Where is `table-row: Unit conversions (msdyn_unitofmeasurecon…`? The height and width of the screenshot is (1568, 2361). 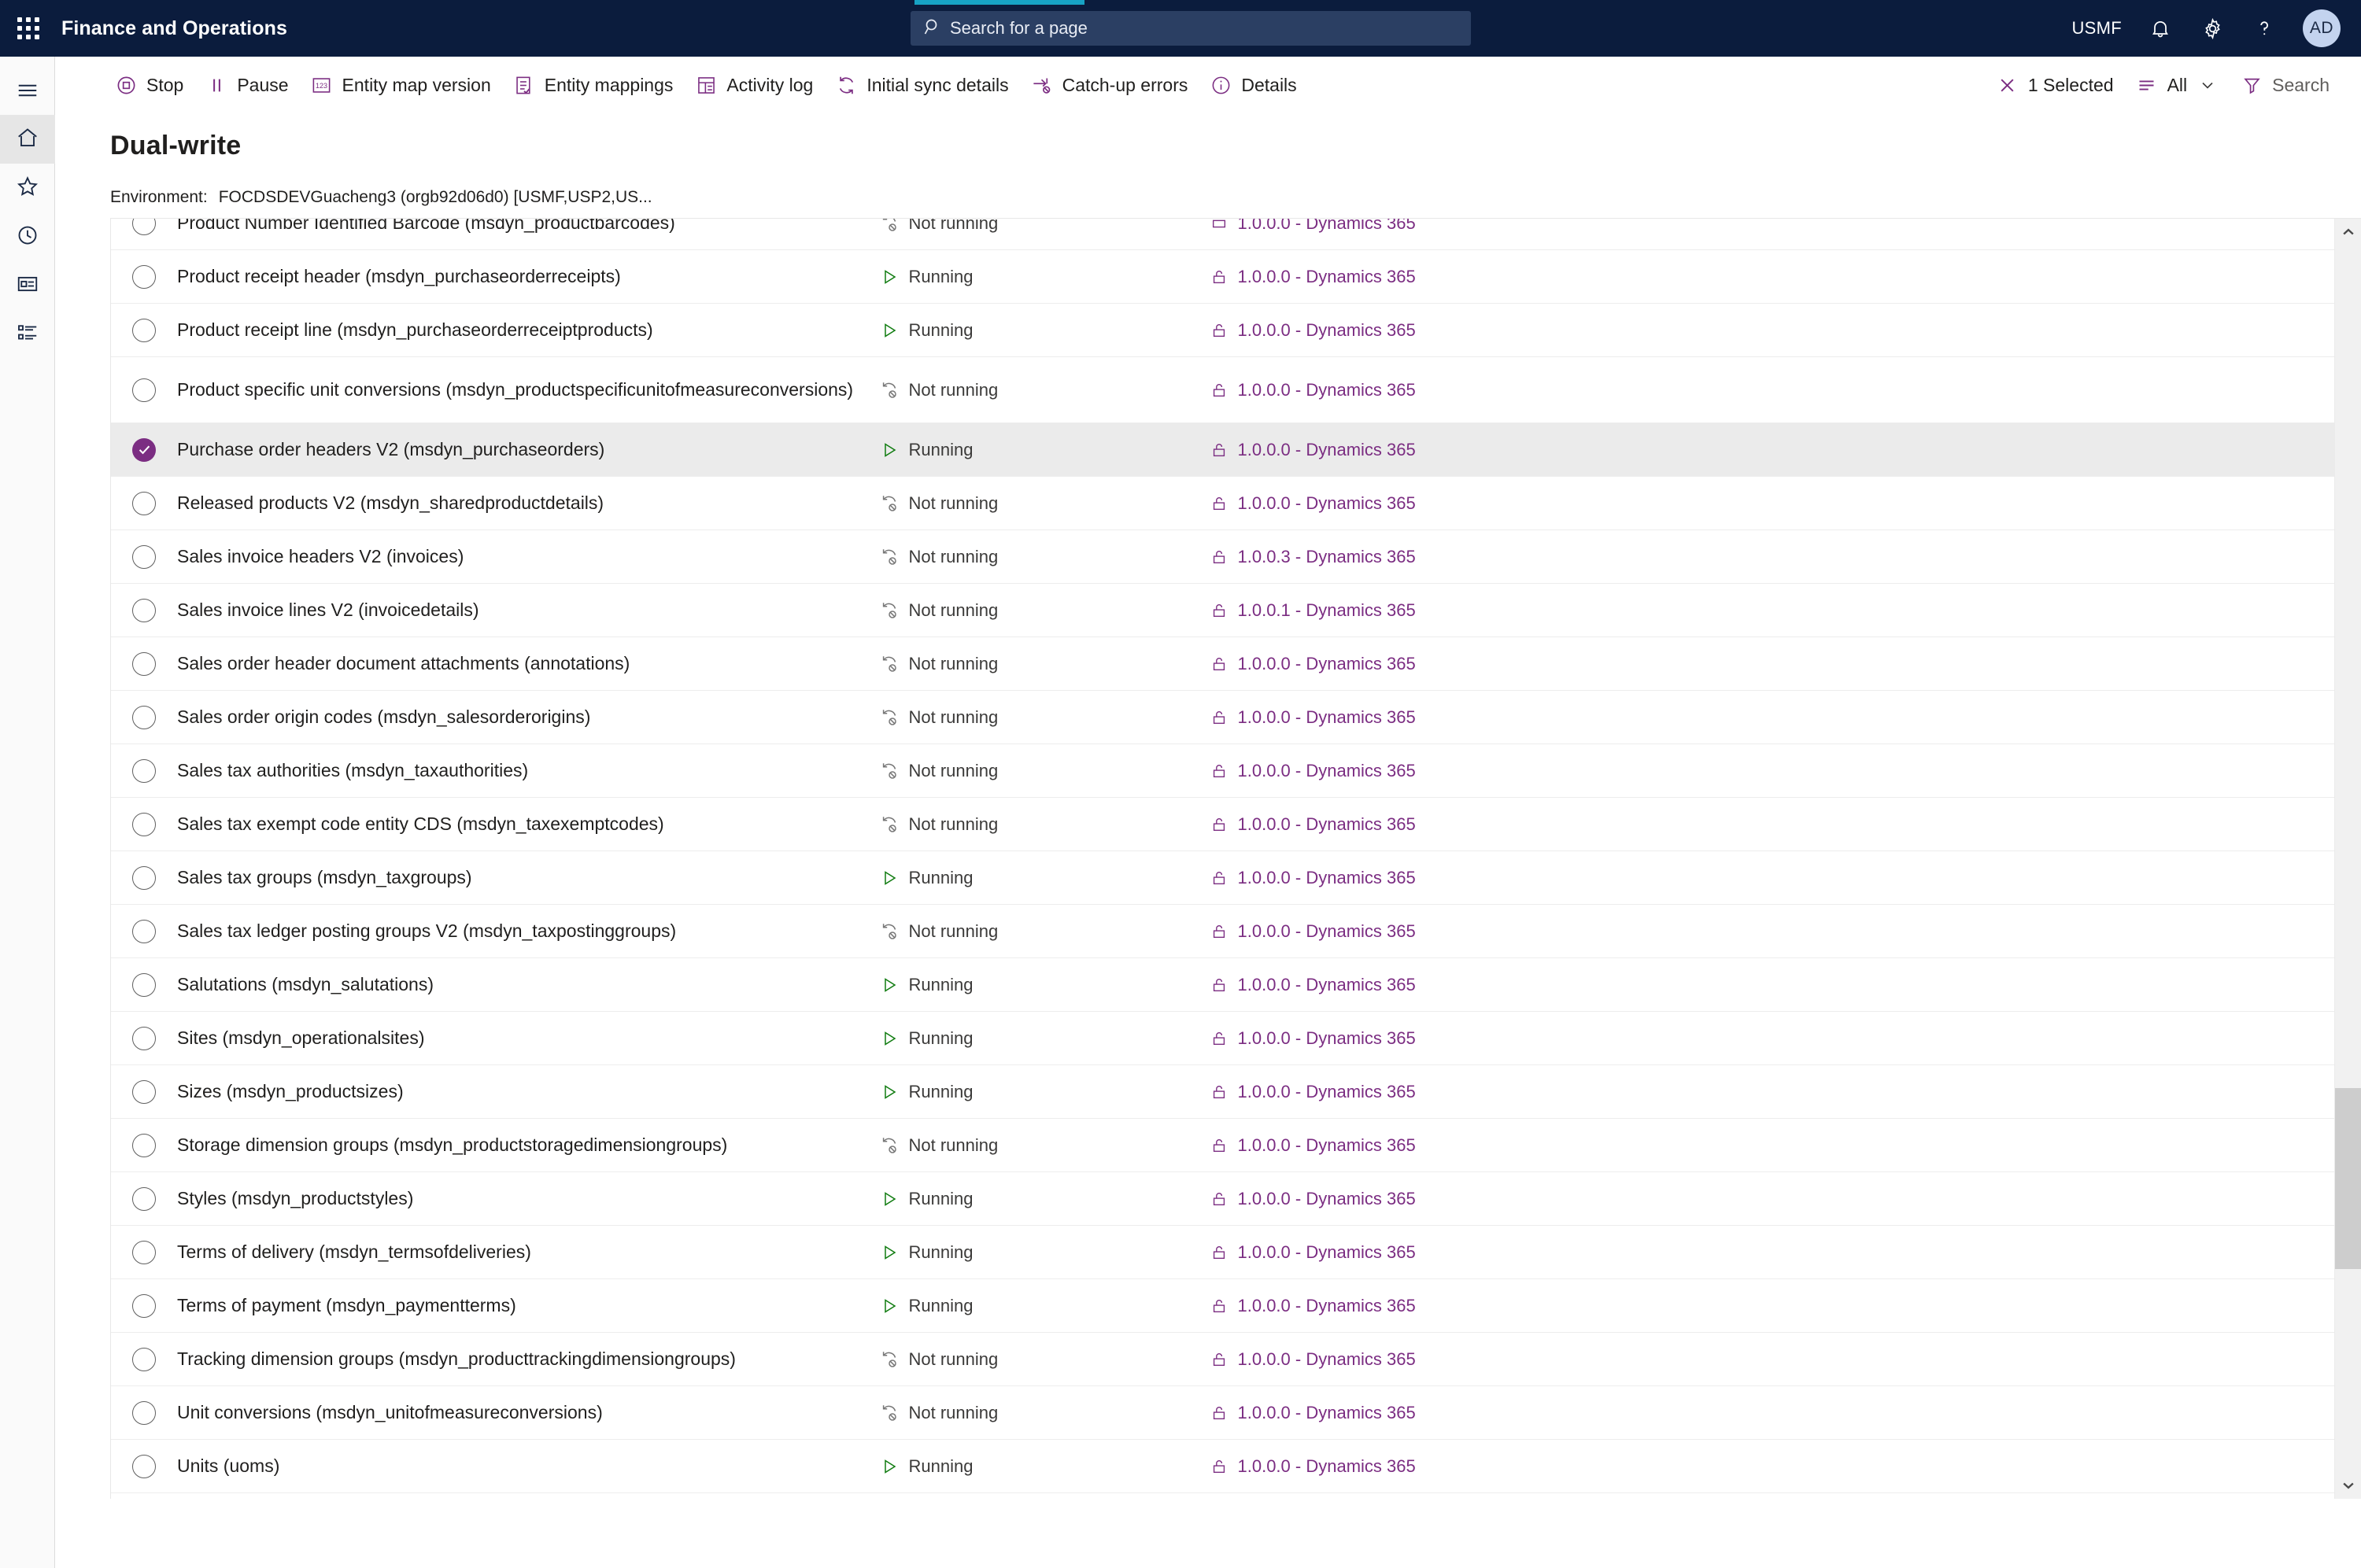 table-row: Unit conversions (msdyn_unitofmeasurecon… is located at coordinates (1222, 1413).